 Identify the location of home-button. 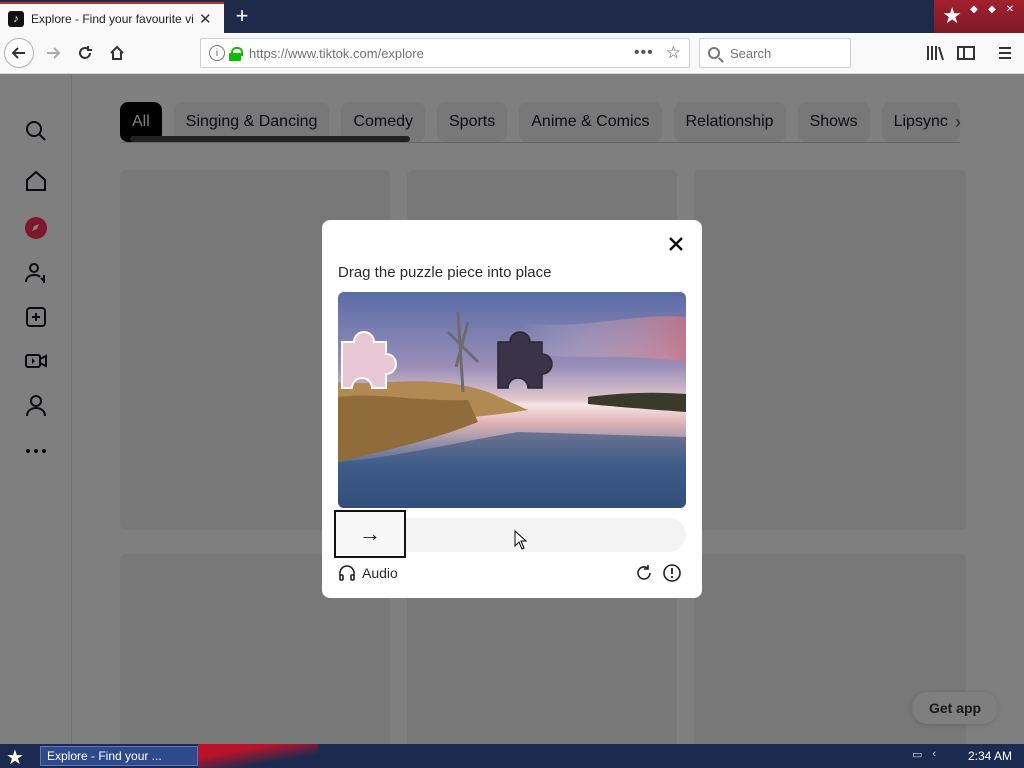
(117, 53).